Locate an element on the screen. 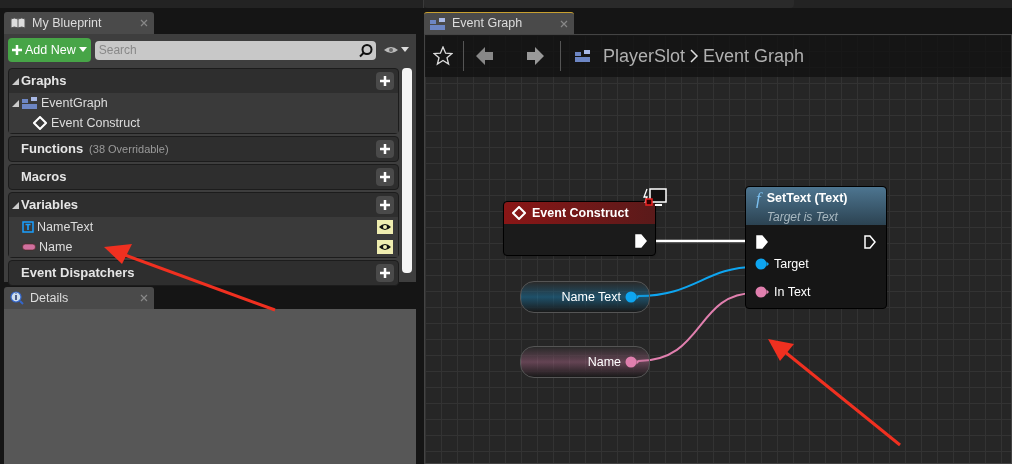 The image size is (1012, 464). tree-item: EventGraph is located at coordinates (74, 103).